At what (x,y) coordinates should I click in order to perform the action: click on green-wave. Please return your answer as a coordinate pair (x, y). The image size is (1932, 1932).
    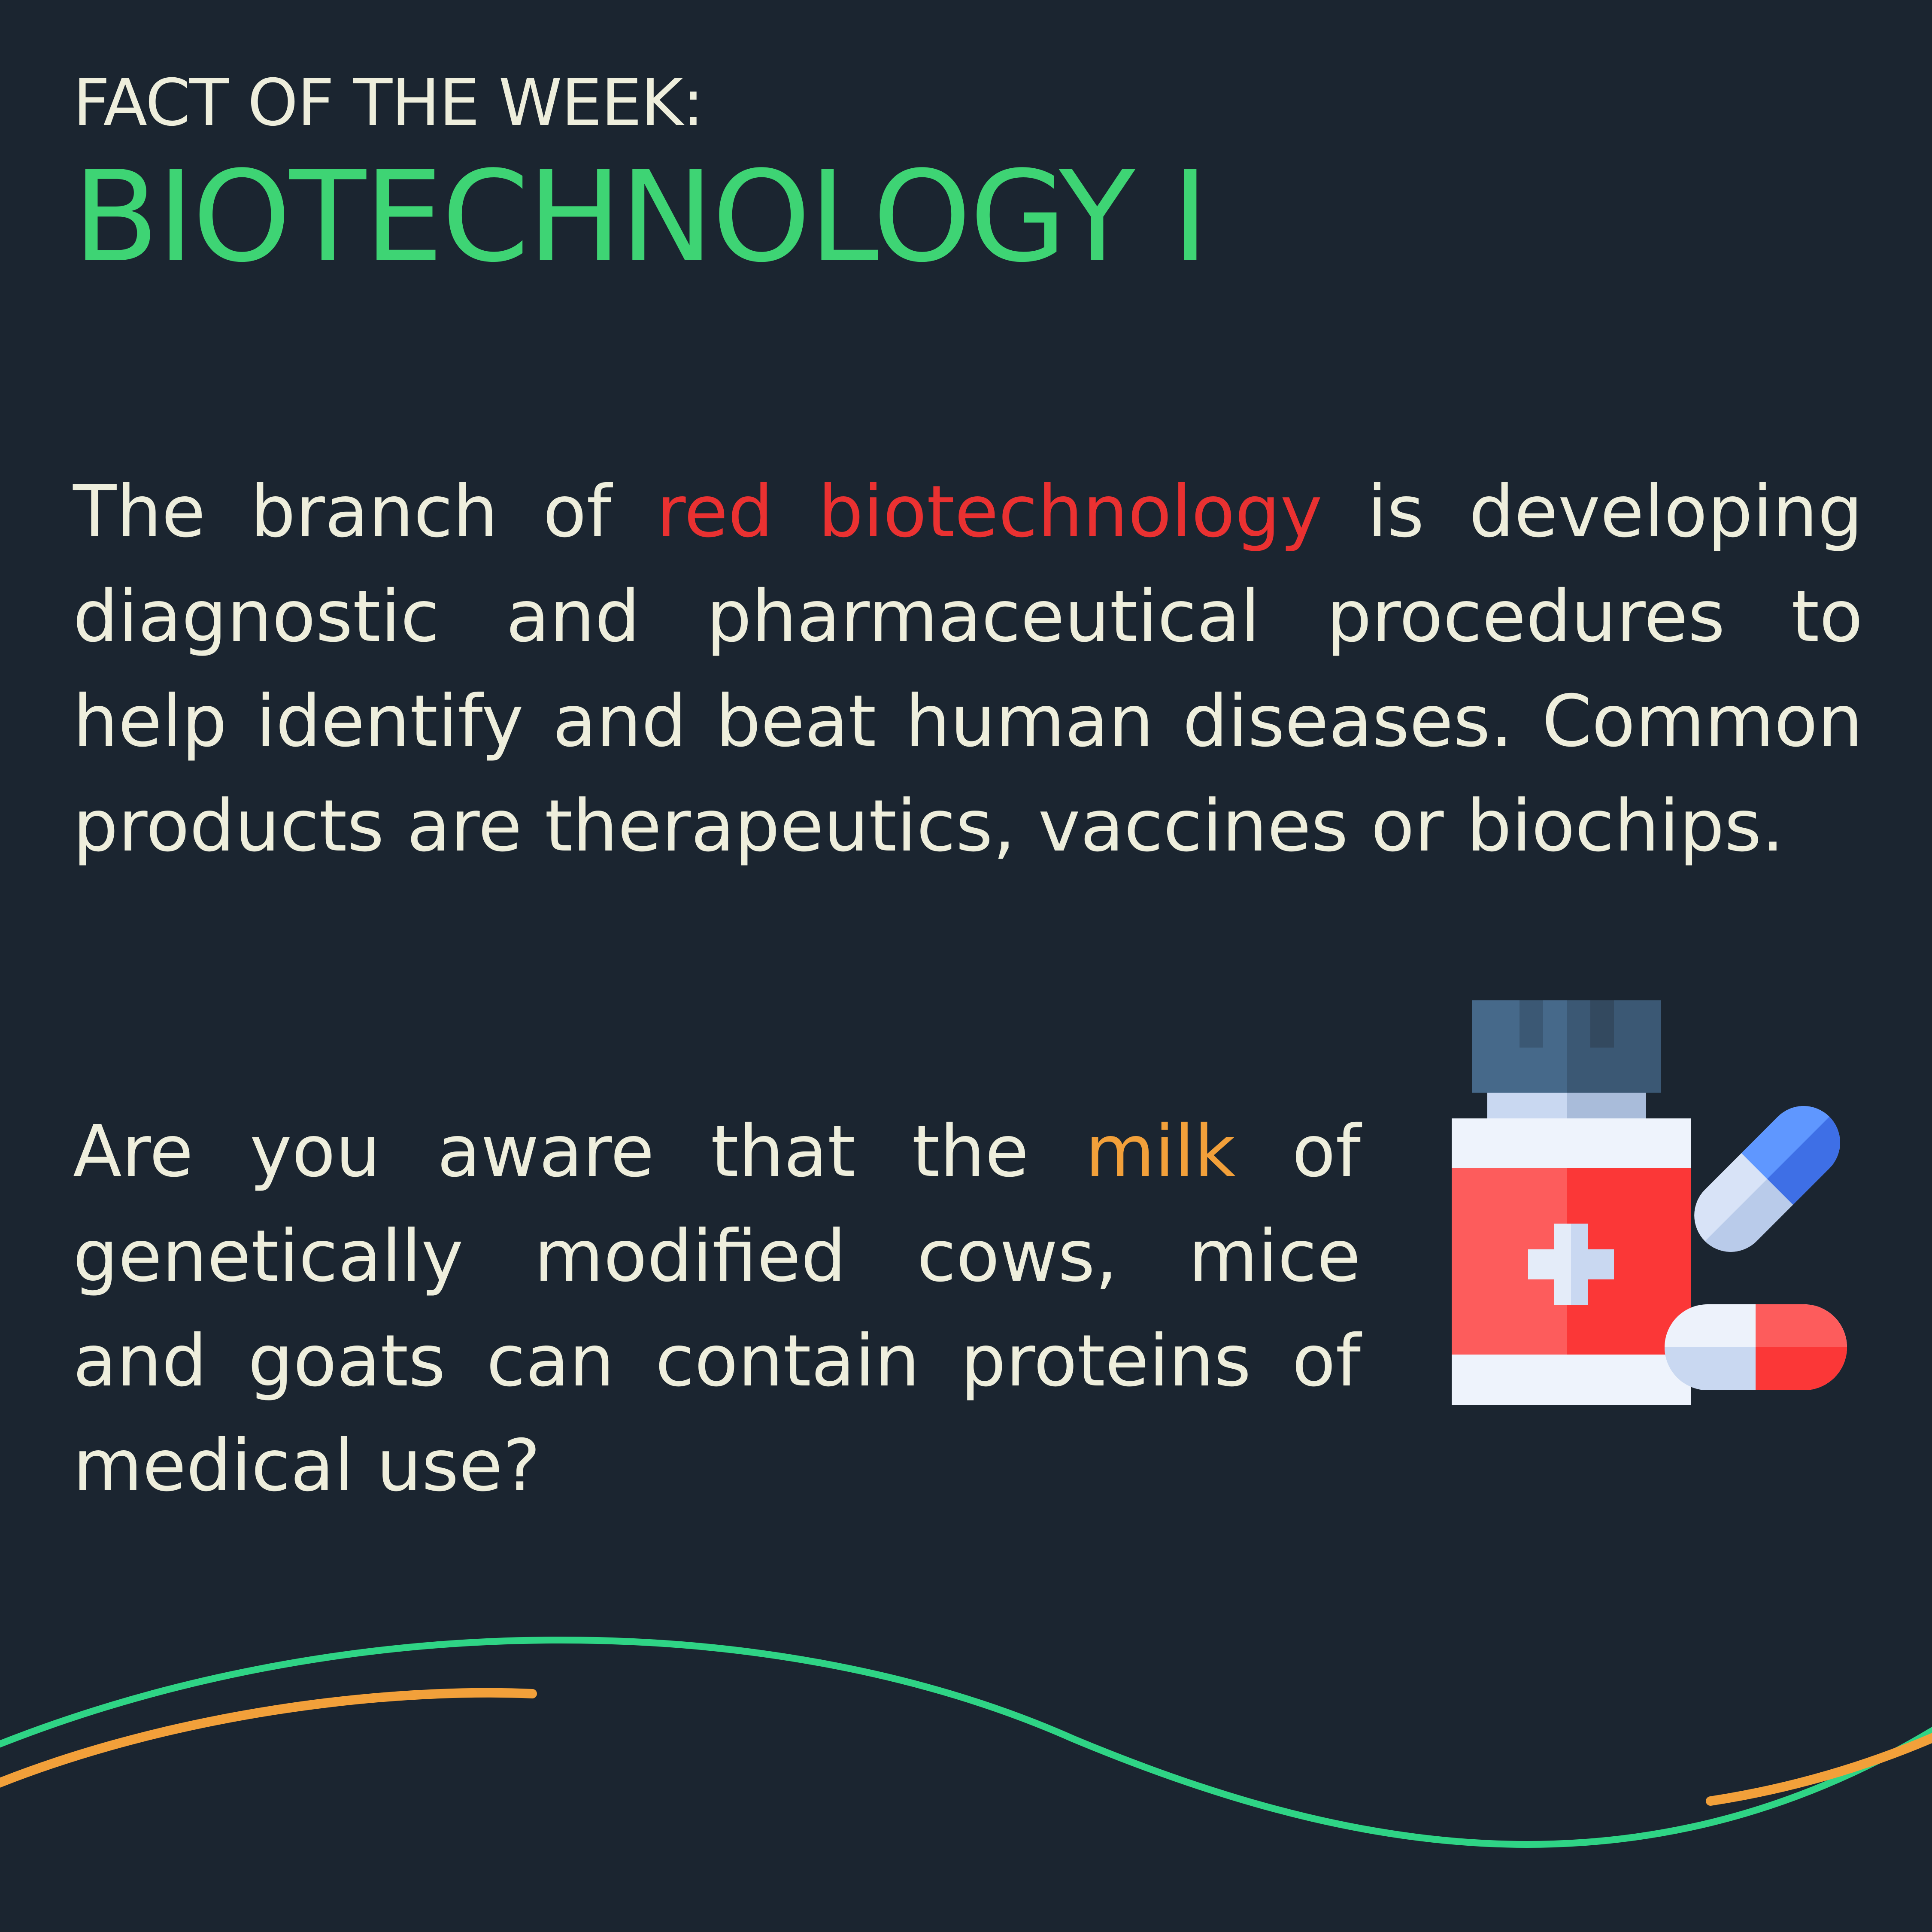
    Looking at the image, I should click on (966, 1742).